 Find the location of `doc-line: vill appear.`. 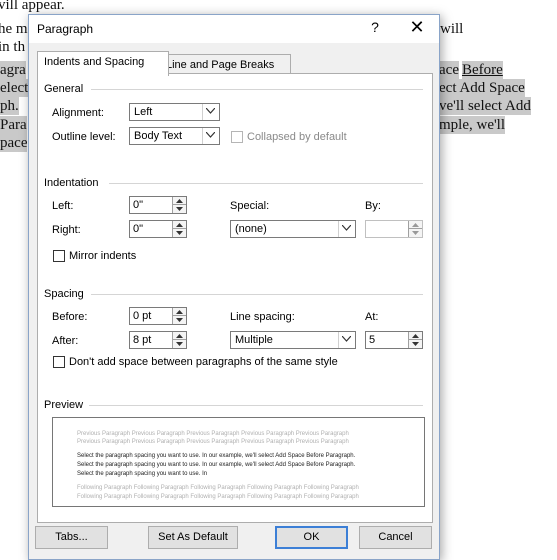

doc-line: vill appear. is located at coordinates (32, 6).